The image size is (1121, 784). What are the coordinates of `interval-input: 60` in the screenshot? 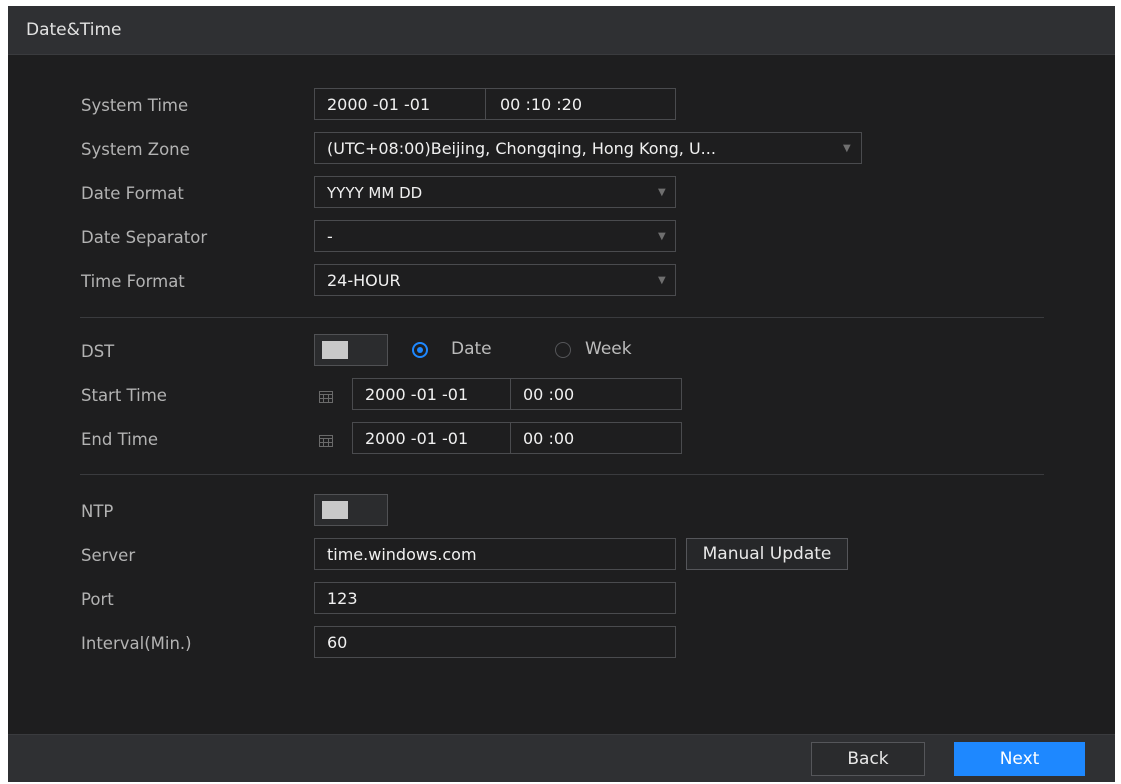 It's located at (495, 642).